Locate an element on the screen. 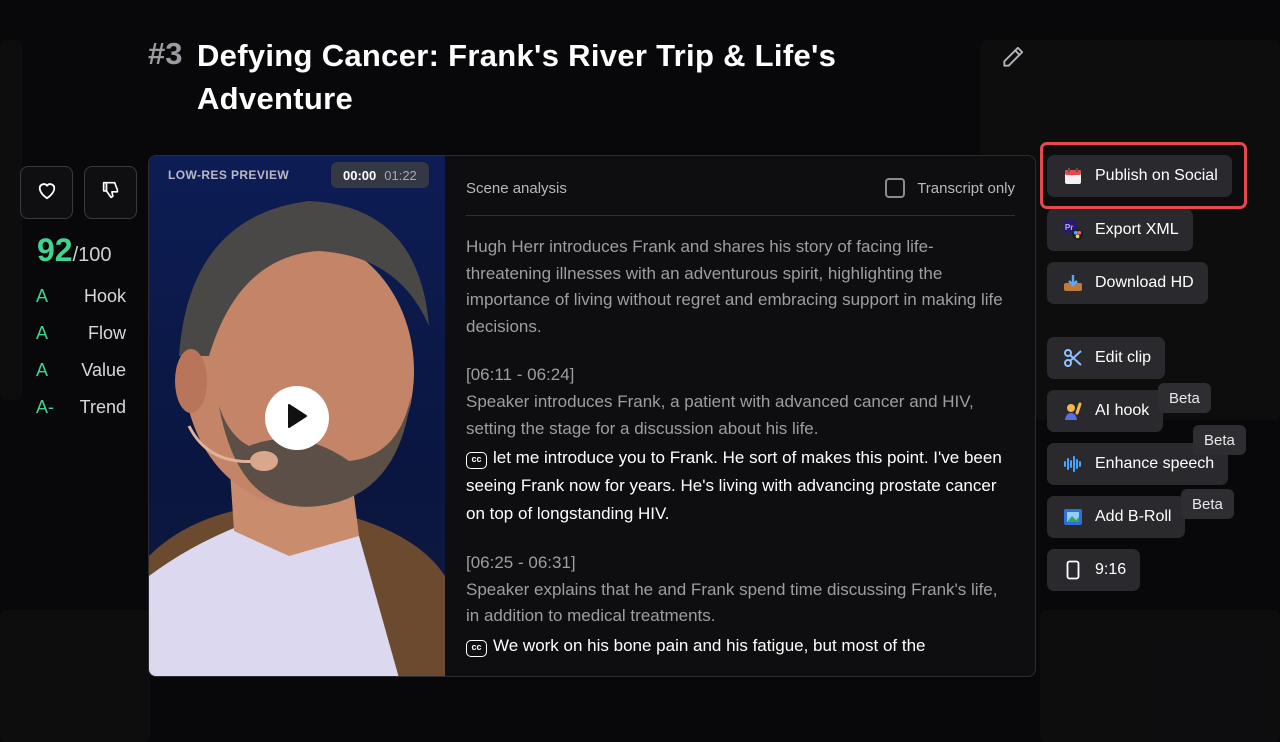  transcript-only-toggle: Transcript only is located at coordinates (950, 188).